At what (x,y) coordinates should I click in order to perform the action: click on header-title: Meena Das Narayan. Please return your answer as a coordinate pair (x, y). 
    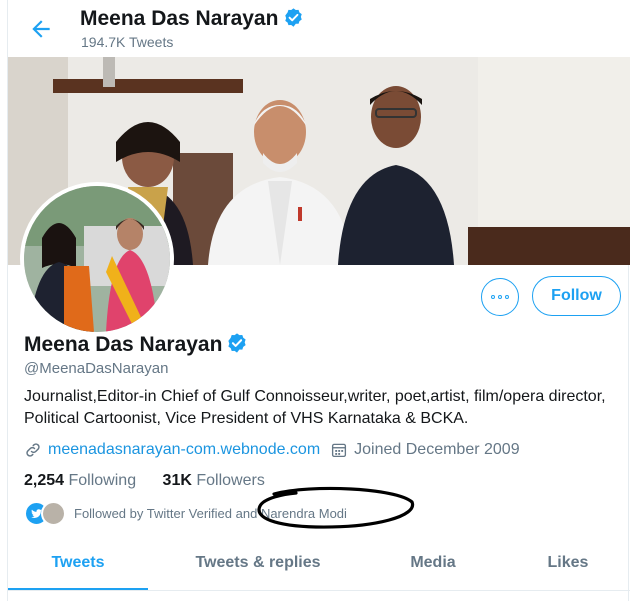
    Looking at the image, I should click on (192, 19).